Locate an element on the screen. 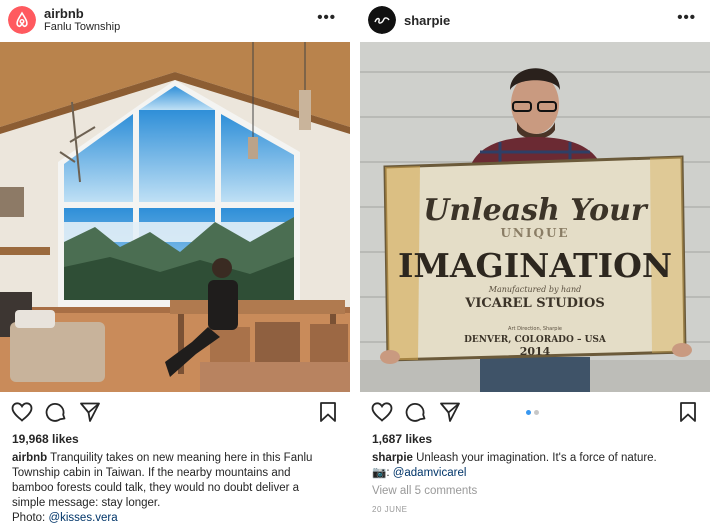 The height and width of the screenshot is (527, 720). caption-line: simple message: stay longer. is located at coordinates (86, 503).